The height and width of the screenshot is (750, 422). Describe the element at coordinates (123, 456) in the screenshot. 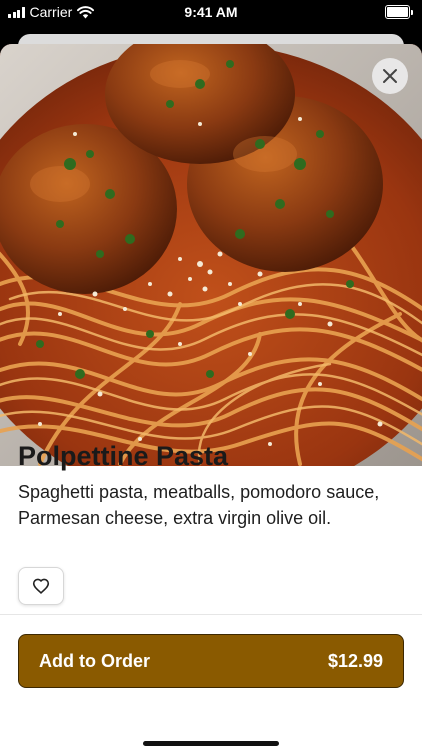

I see `item-title: Polpettine Pasta` at that location.